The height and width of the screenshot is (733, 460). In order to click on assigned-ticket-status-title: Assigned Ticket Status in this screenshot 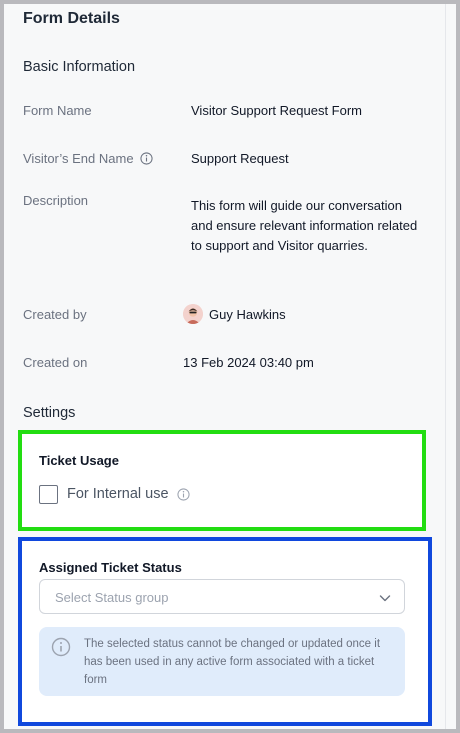, I will do `click(110, 567)`.